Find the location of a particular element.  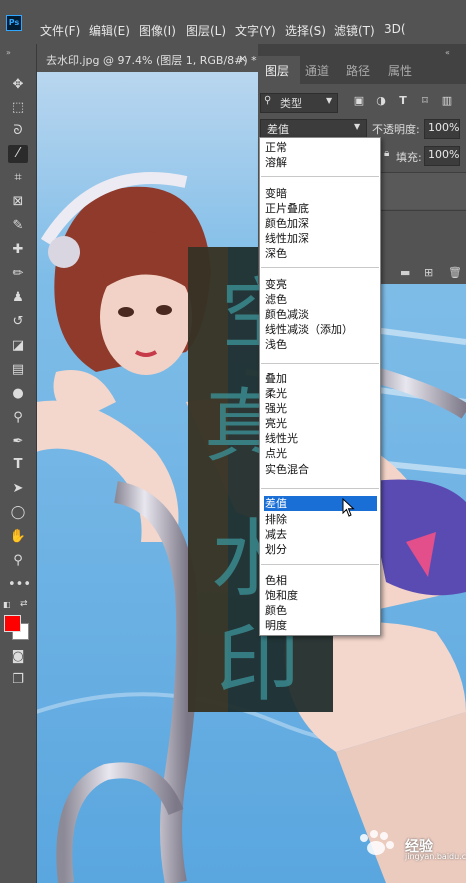

collapse-icon: » is located at coordinates (8, 52).